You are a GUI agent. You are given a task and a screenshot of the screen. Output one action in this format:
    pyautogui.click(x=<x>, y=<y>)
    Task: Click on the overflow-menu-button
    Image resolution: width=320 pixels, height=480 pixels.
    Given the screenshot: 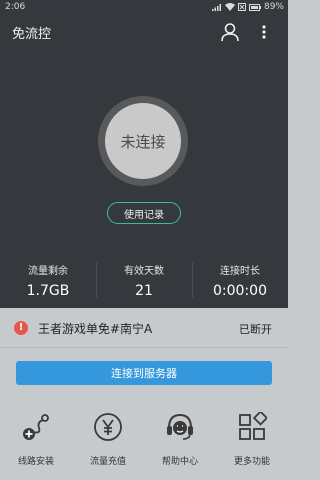 What is the action you would take?
    pyautogui.click(x=264, y=32)
    